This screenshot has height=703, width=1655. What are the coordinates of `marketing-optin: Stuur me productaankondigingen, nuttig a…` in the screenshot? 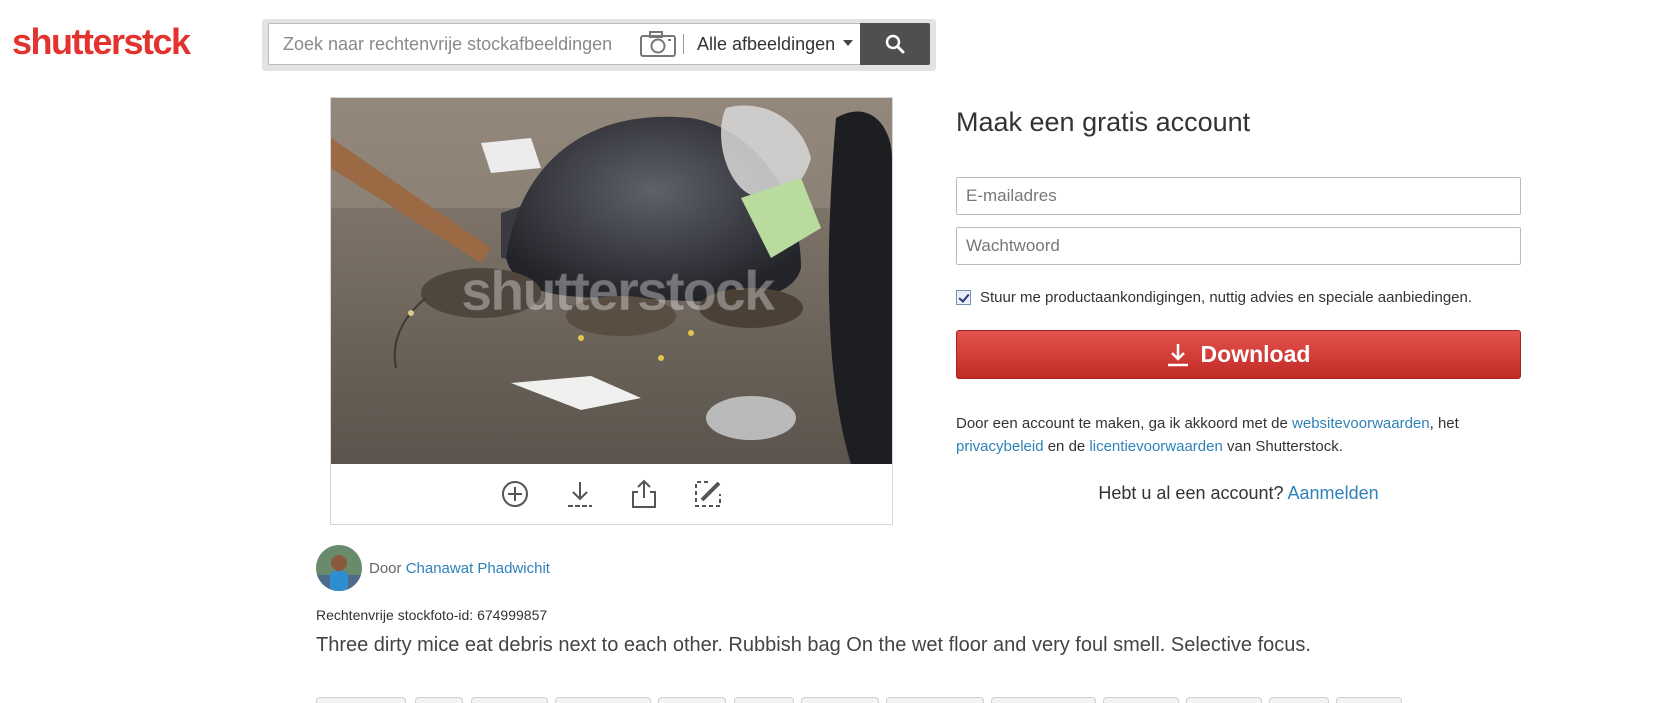 It's located at (1214, 297).